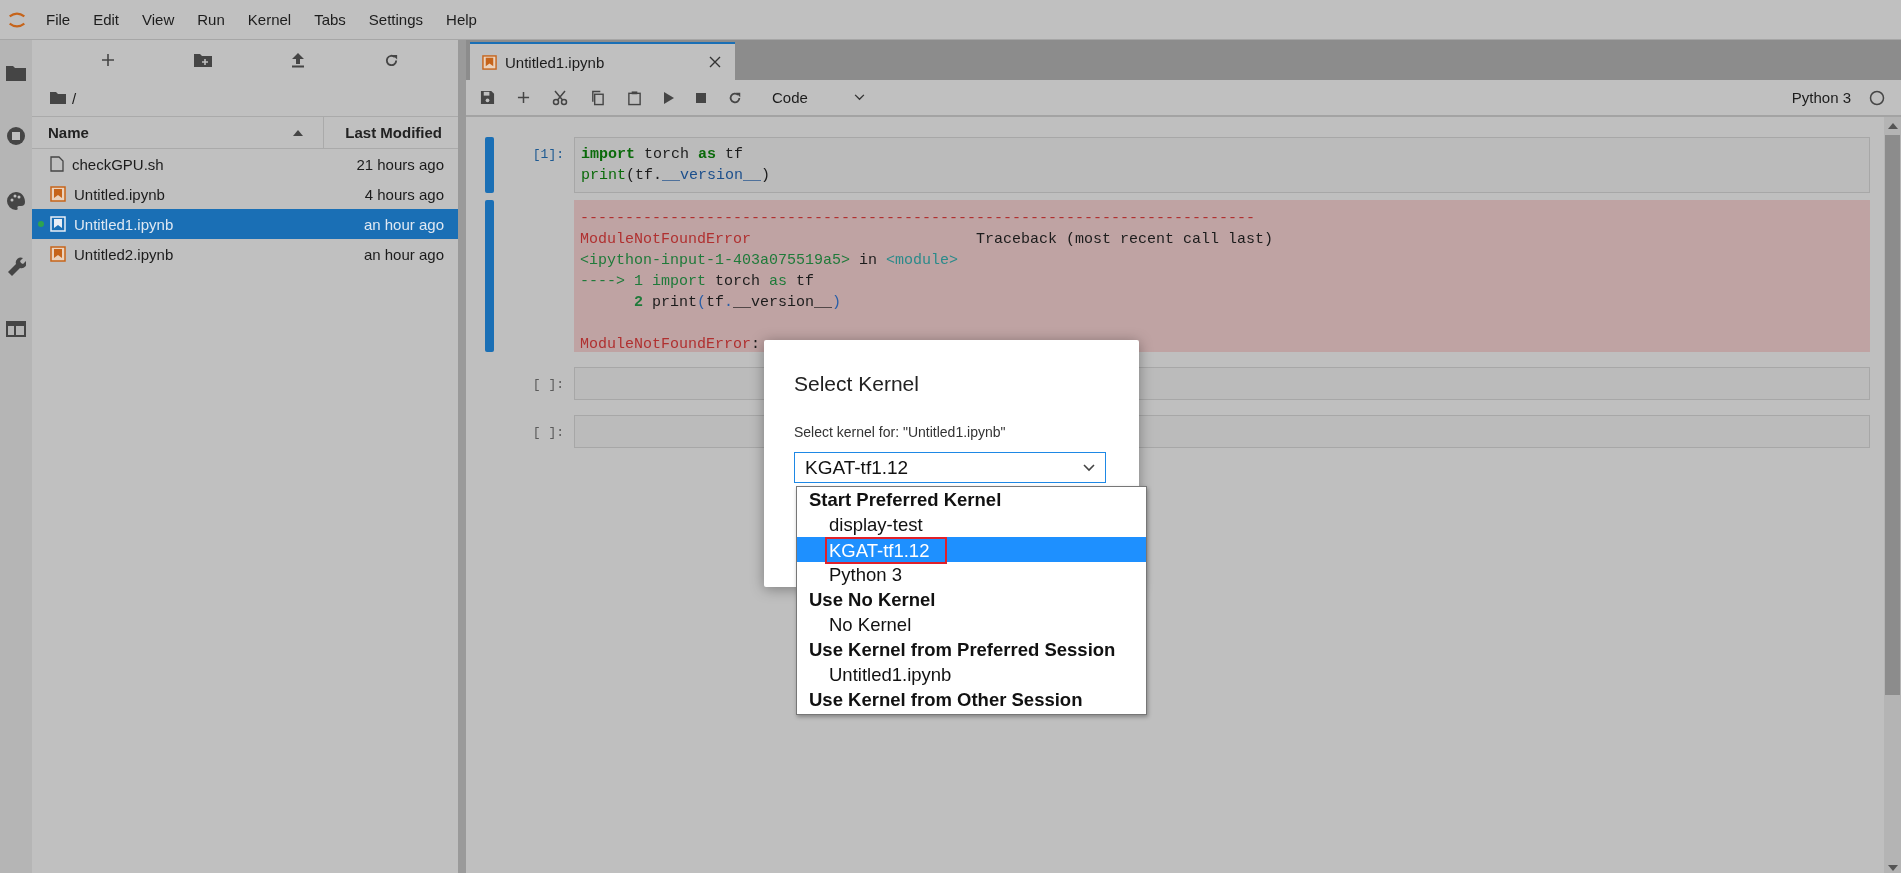 This screenshot has width=1901, height=873. What do you see at coordinates (162, 132) in the screenshot?
I see `column-header: Name` at bounding box center [162, 132].